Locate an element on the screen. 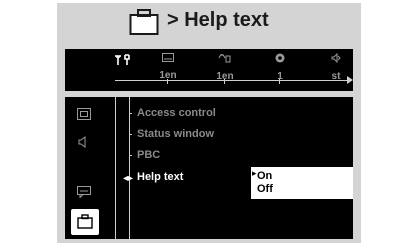 The image size is (417, 249). top-menu-bar: 1en 1en 1 st is located at coordinates (209, 70).